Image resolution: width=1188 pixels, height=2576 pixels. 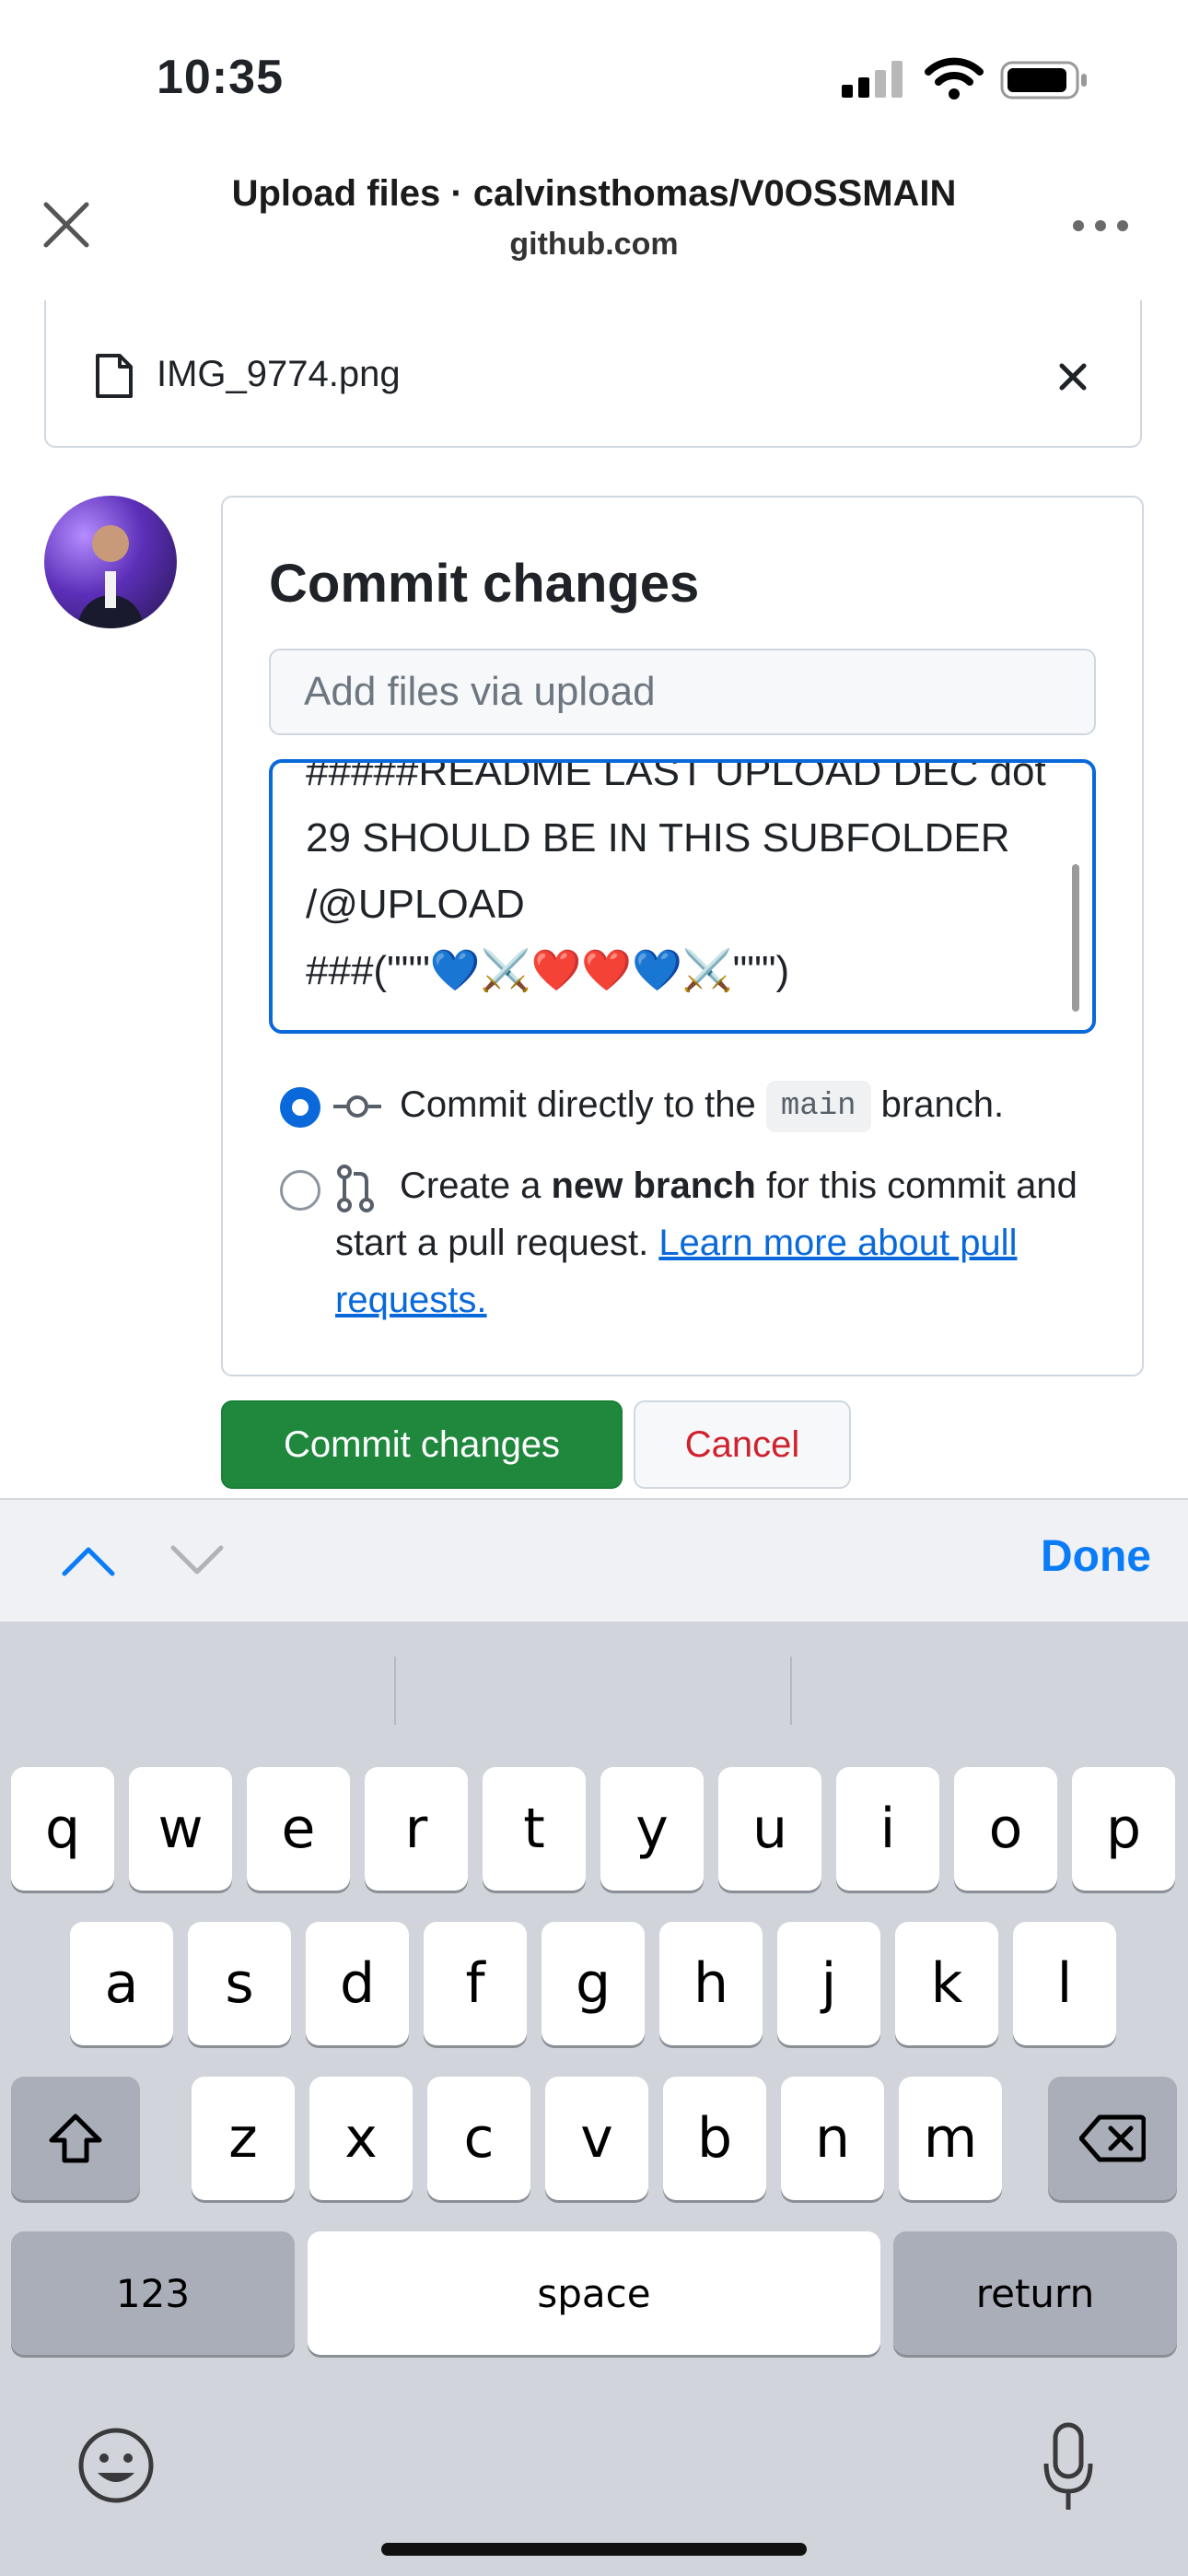 What do you see at coordinates (594, 245) in the screenshot?
I see `page-domain: github.com` at bounding box center [594, 245].